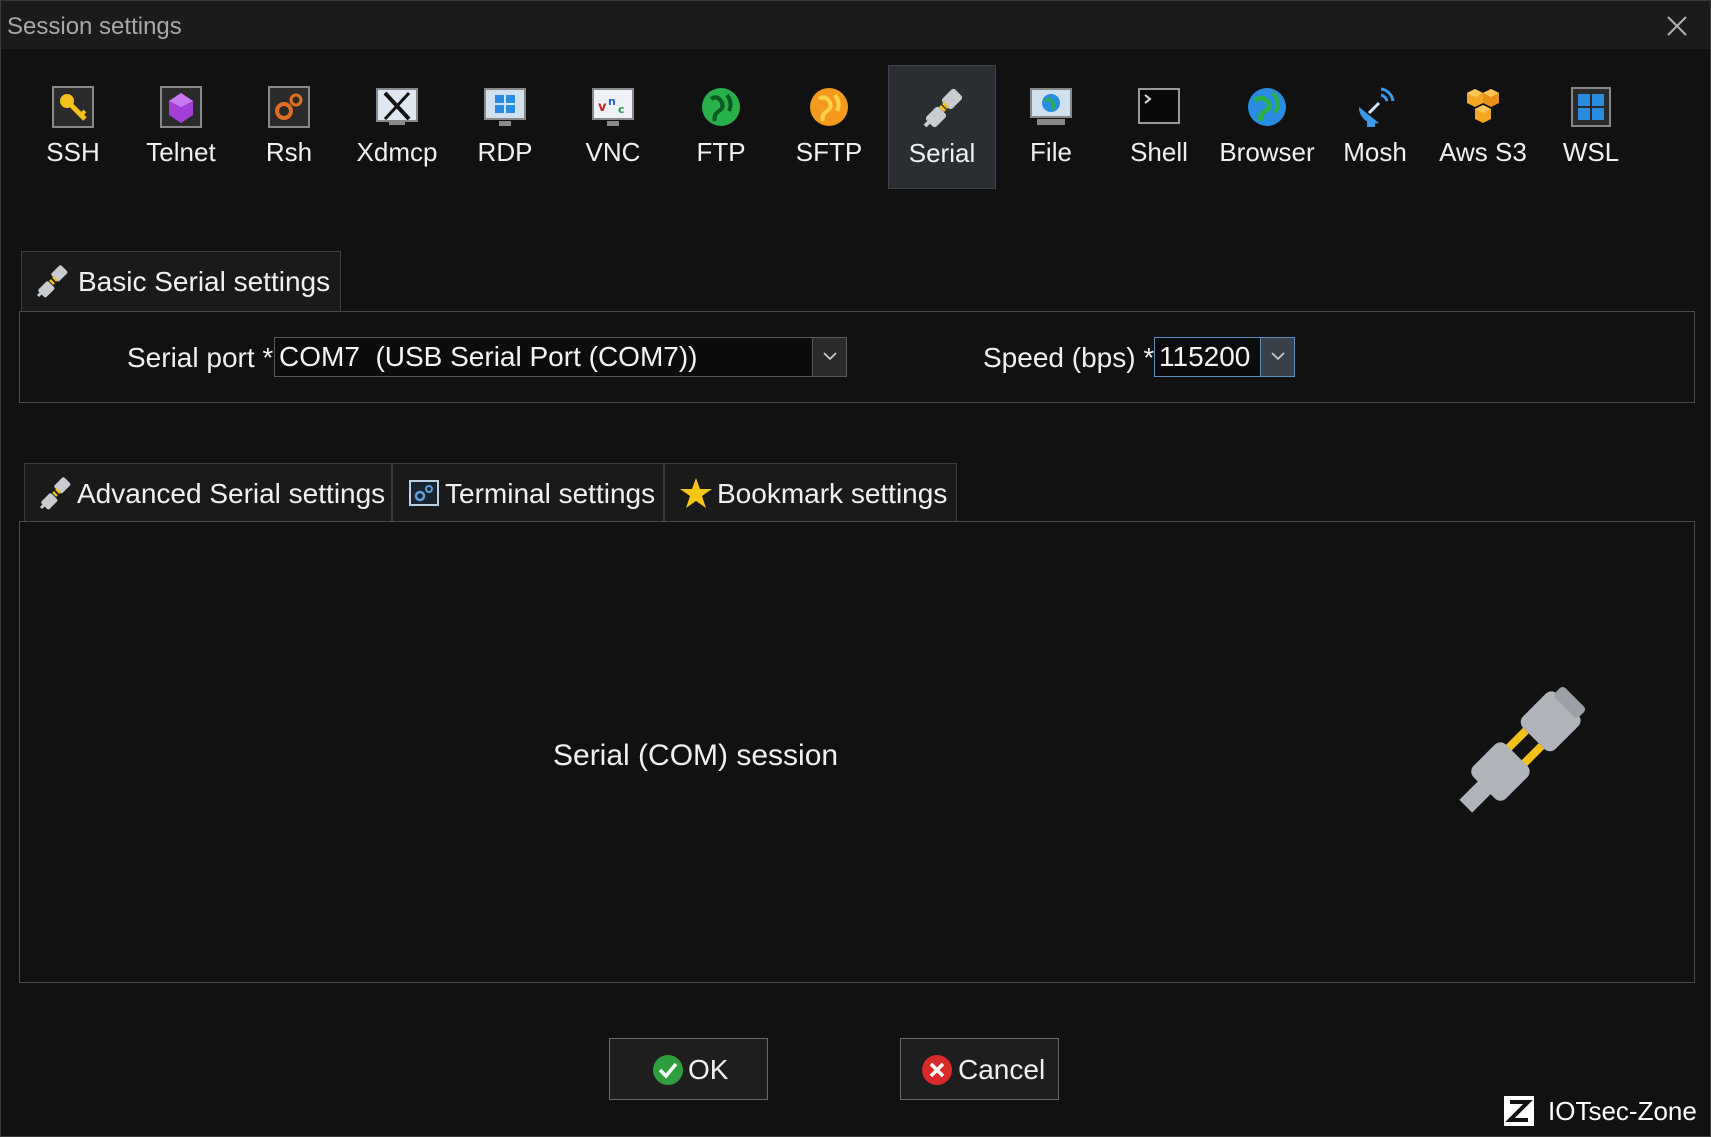 The width and height of the screenshot is (1711, 1137). I want to click on window-title: Session settings, so click(94, 26).